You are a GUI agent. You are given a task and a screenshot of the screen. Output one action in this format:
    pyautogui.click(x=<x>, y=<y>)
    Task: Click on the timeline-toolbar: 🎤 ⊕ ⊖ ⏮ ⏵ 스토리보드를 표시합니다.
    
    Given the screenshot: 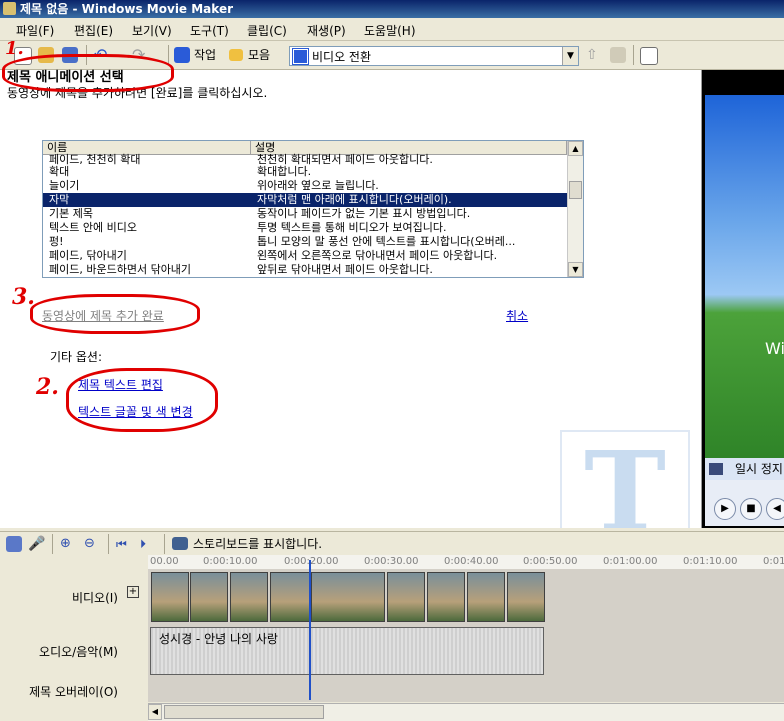 What is the action you would take?
    pyautogui.click(x=392, y=543)
    